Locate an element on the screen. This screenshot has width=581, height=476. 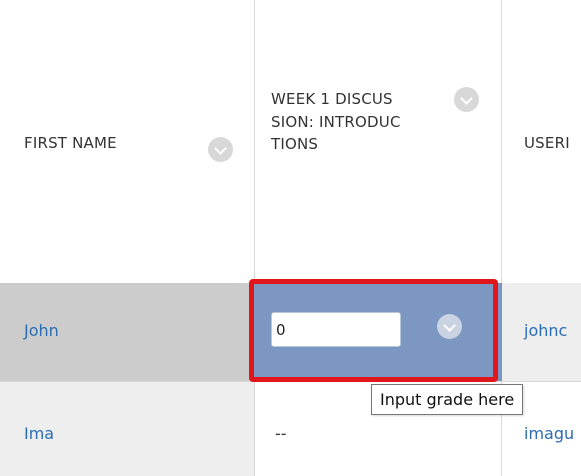
cell-first-name: John is located at coordinates (127, 332).